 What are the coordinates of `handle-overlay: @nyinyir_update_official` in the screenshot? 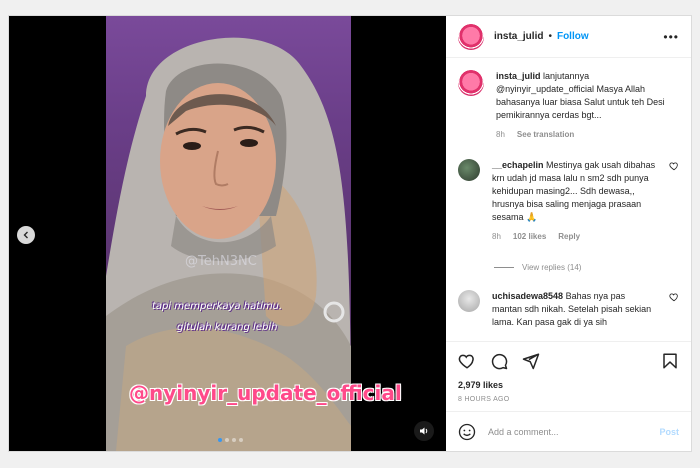 It's located at (265, 393).